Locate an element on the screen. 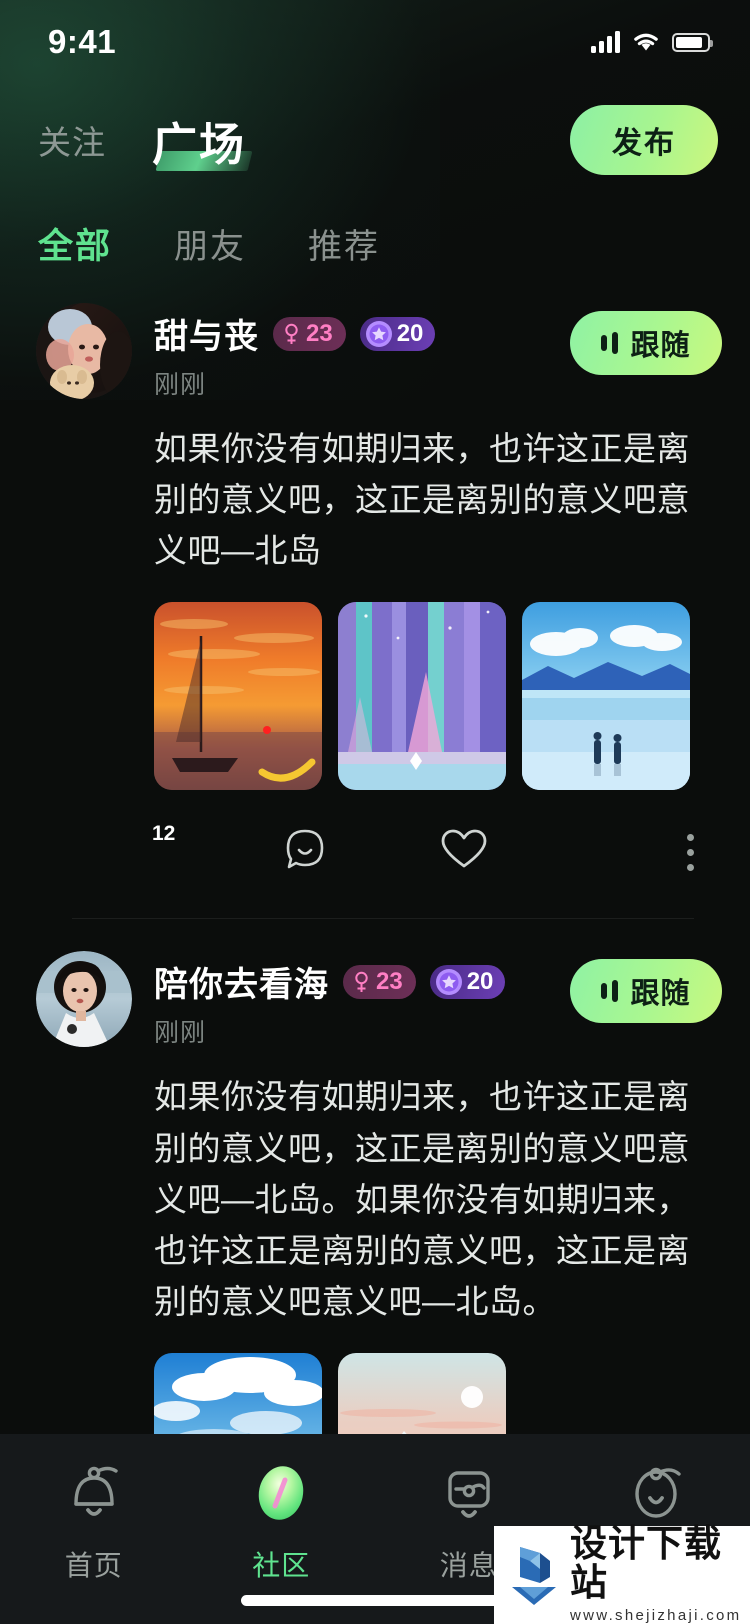 Image resolution: width=750 pixels, height=1624 pixels. name-row: 甜与丧 23 20 is located at coordinates (362, 333).